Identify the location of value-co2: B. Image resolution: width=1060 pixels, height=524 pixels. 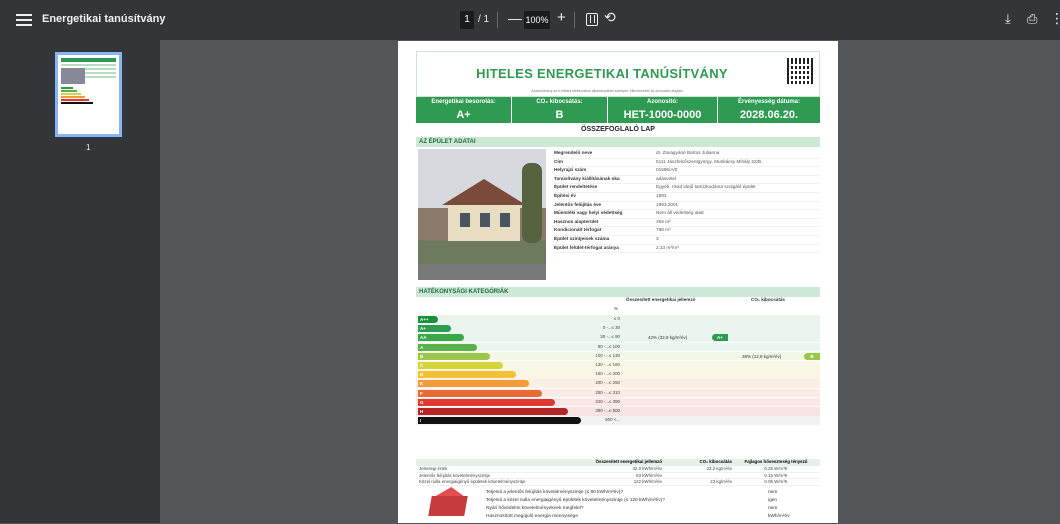
(560, 115).